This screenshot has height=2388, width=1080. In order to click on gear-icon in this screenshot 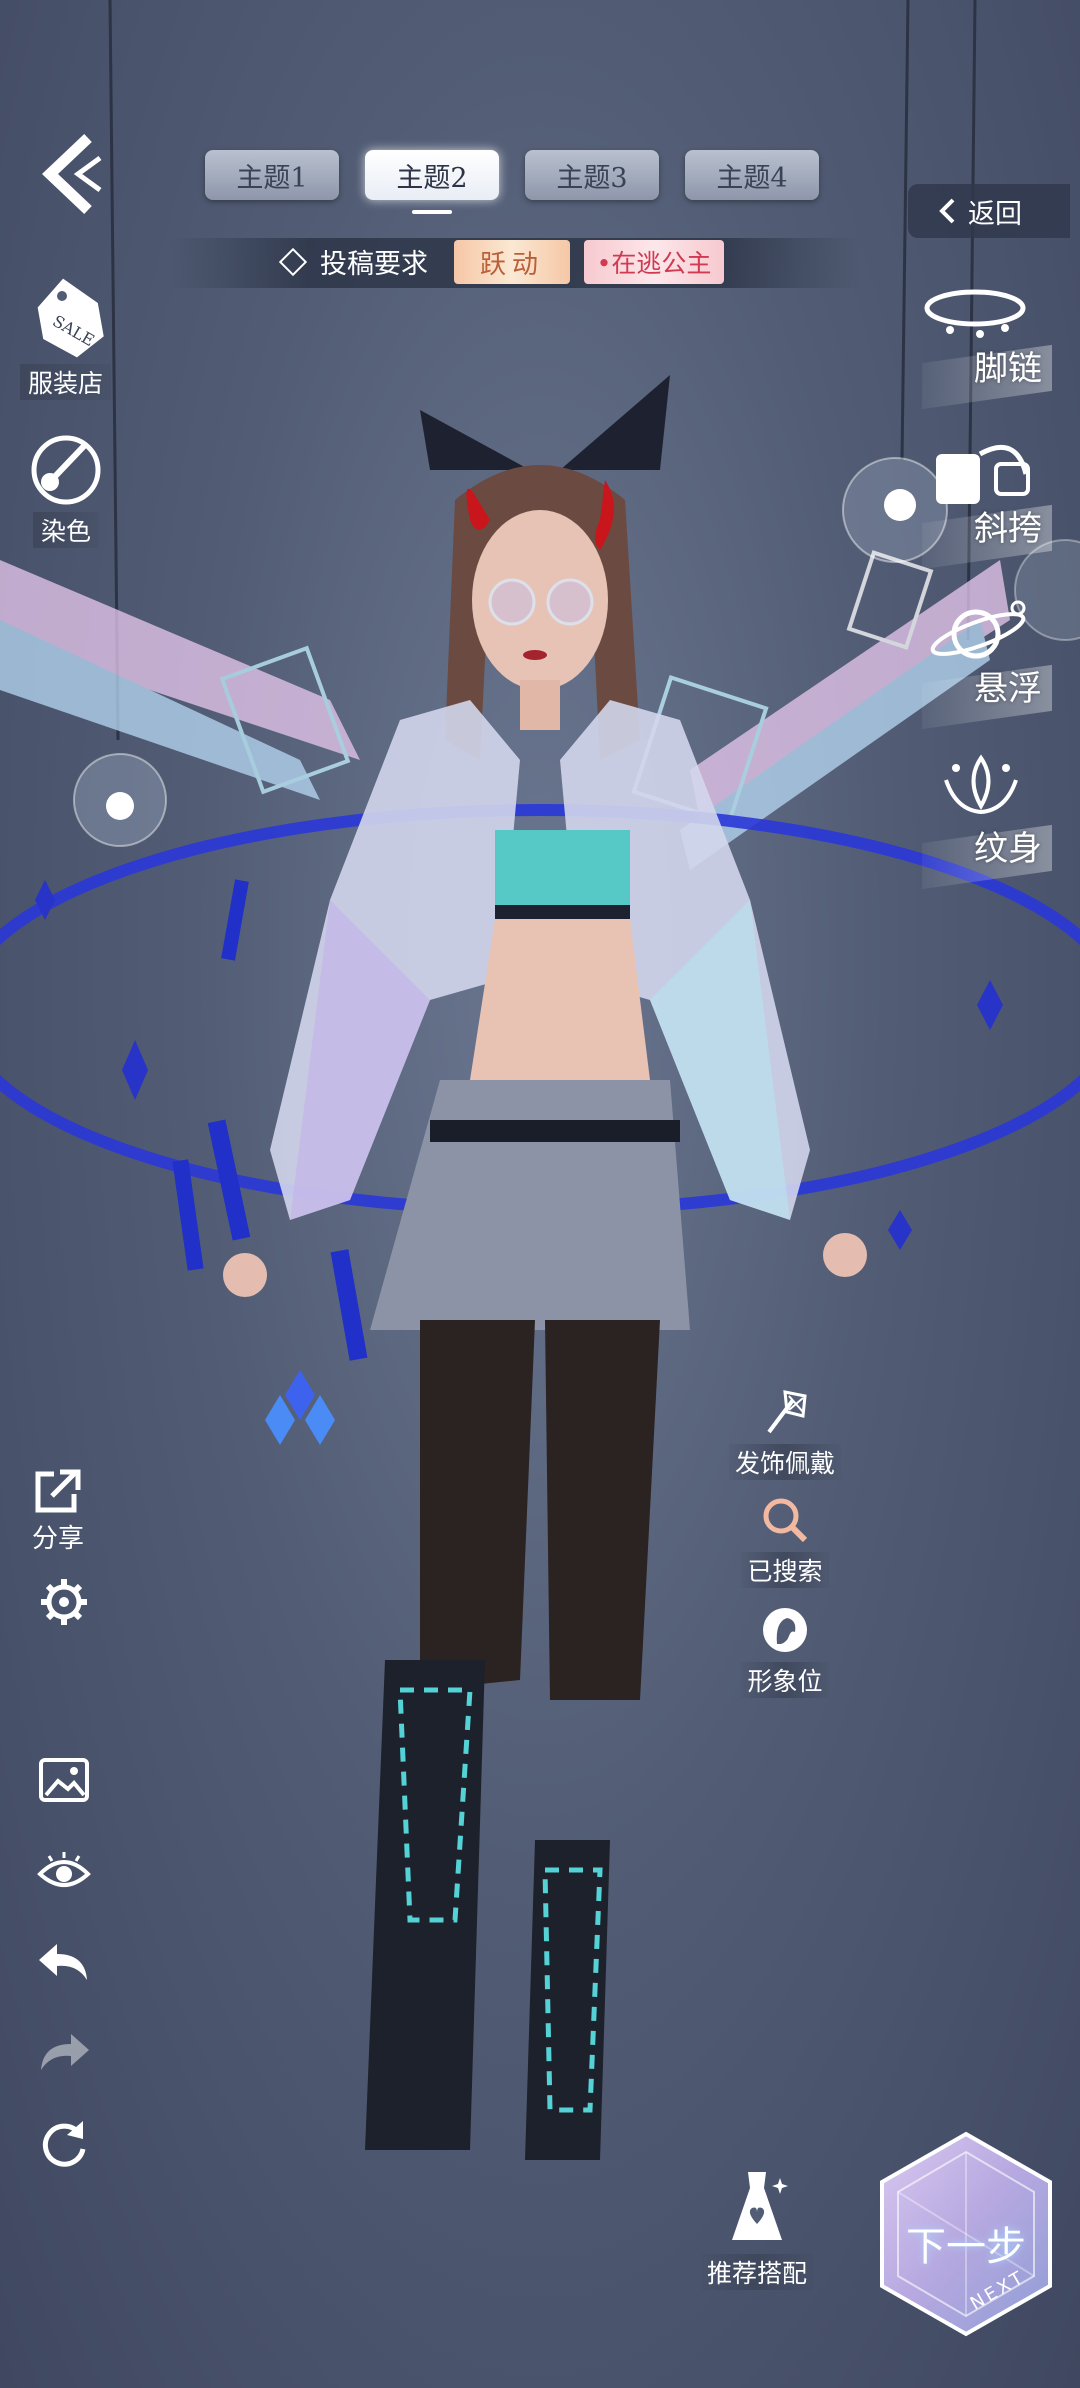, I will do `click(64, 1602)`.